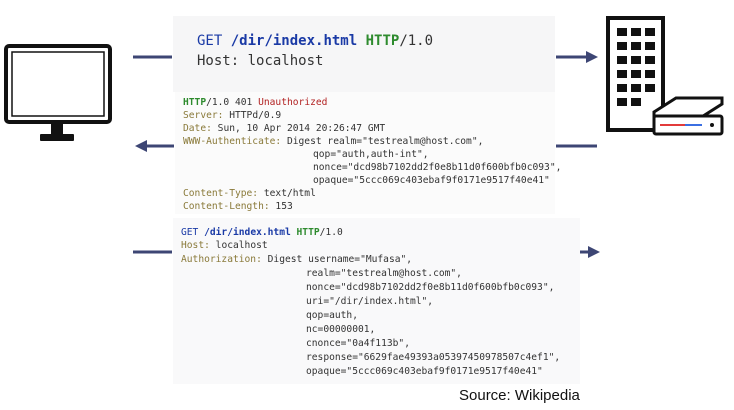  What do you see at coordinates (195, 102) in the screenshot?
I see `response-proto: HTTP` at bounding box center [195, 102].